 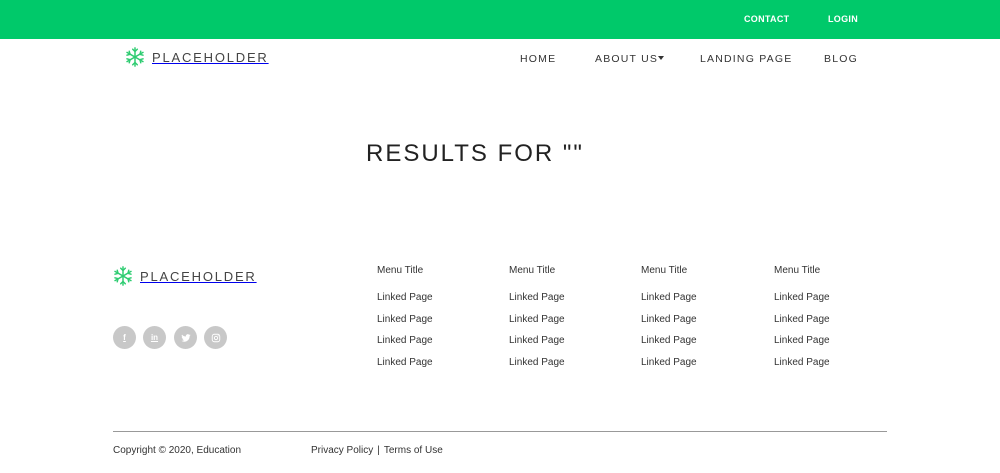 What do you see at coordinates (661, 58) in the screenshot?
I see `chevron-down-icon` at bounding box center [661, 58].